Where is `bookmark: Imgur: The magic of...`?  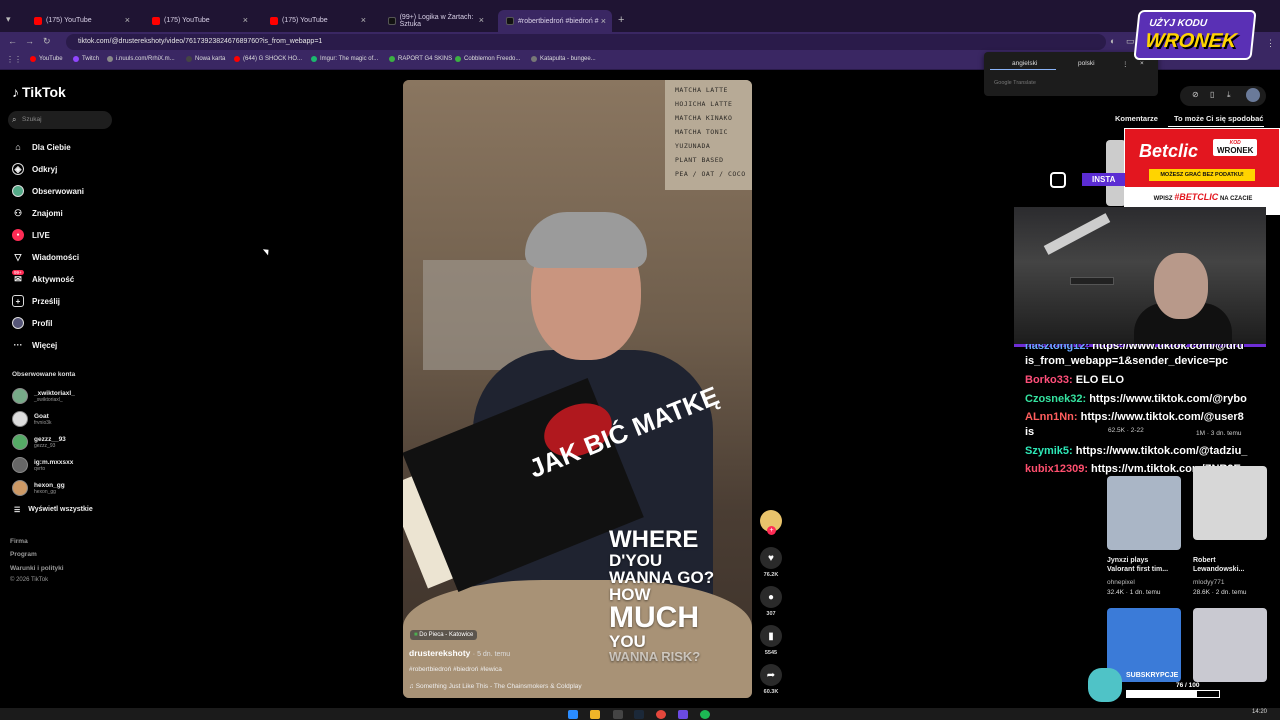
bookmark: Imgur: The magic of... is located at coordinates (344, 59).